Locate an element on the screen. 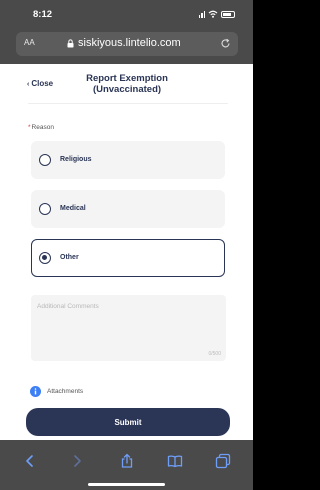  address-bar: AA siskiyous.lintelio.com is located at coordinates (127, 44).